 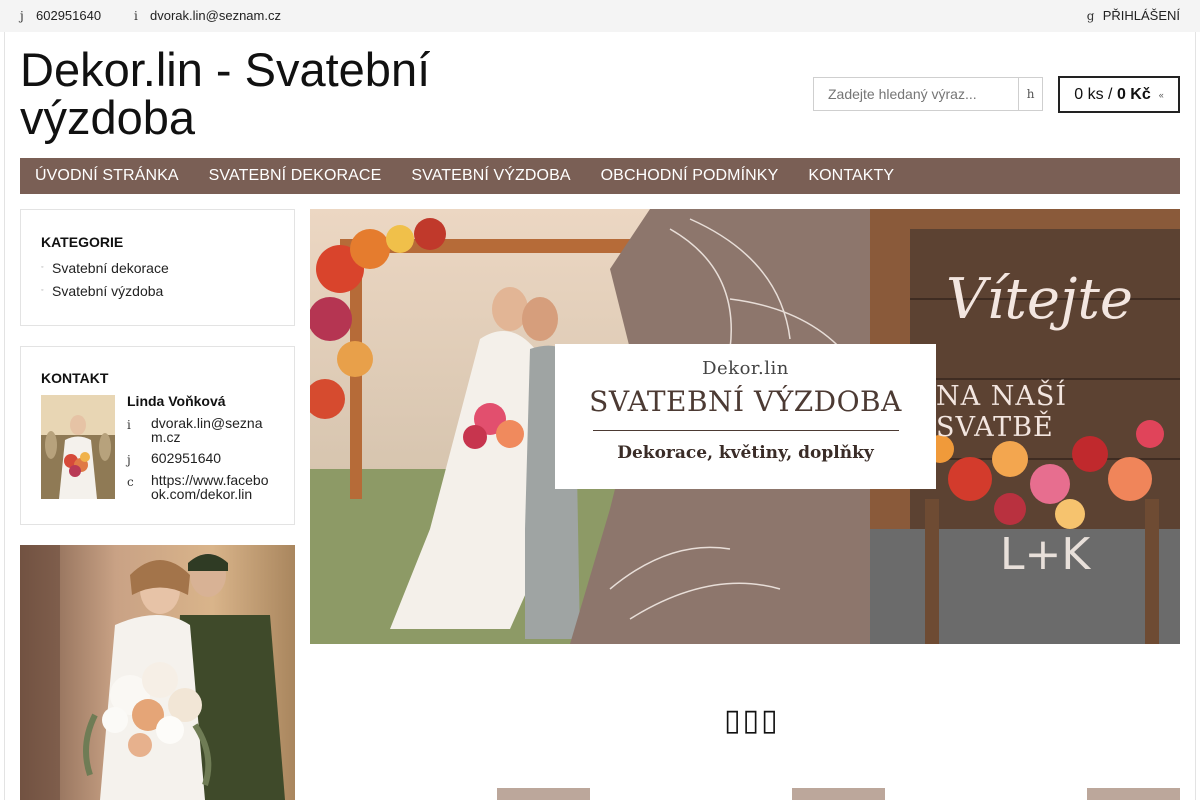 What do you see at coordinates (110, 267) in the screenshot?
I see `category-label: Svatební dekorace` at bounding box center [110, 267].